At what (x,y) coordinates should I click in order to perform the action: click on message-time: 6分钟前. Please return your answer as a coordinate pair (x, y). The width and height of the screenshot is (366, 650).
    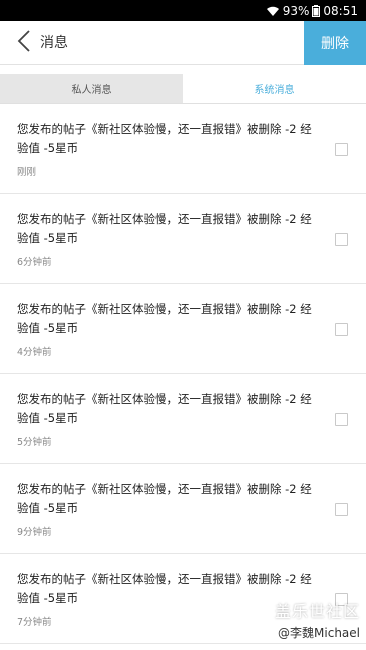
    Looking at the image, I should click on (34, 262).